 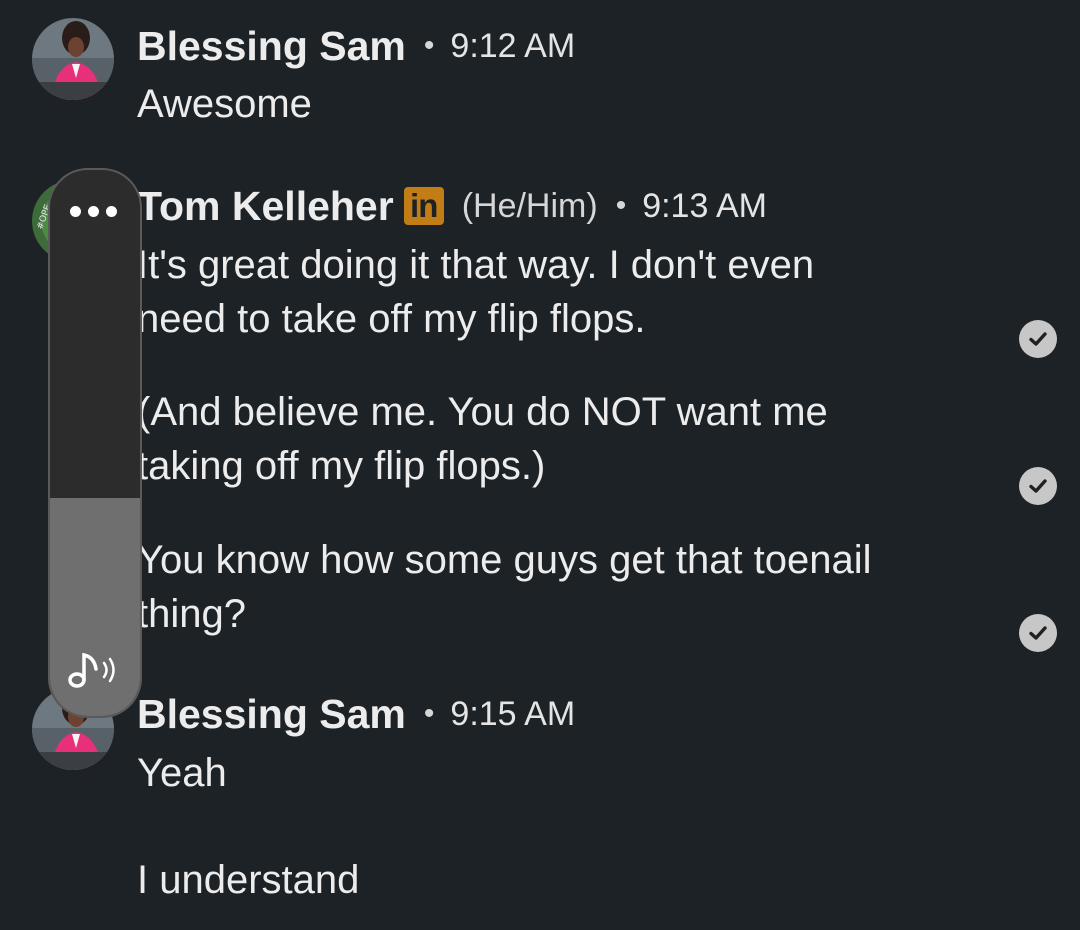 I want to click on message-text: I understand, so click(x=248, y=880).